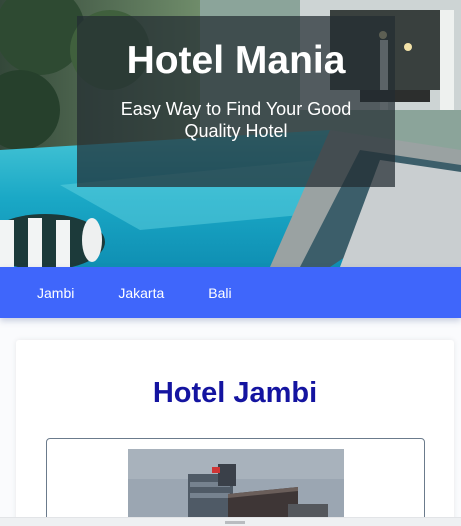  Describe the element at coordinates (236, 487) in the screenshot. I see `hotel-photo` at that location.